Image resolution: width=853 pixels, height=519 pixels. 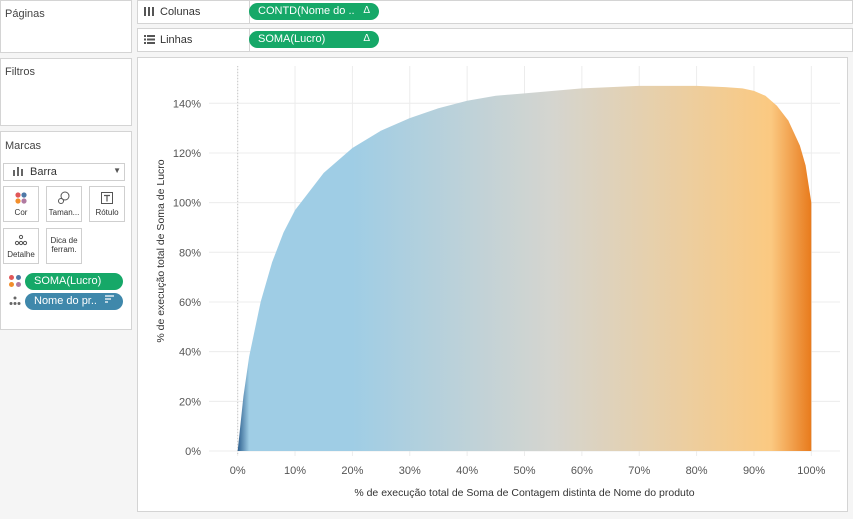 I want to click on x-tick-label: 0%, so click(x=238, y=471).